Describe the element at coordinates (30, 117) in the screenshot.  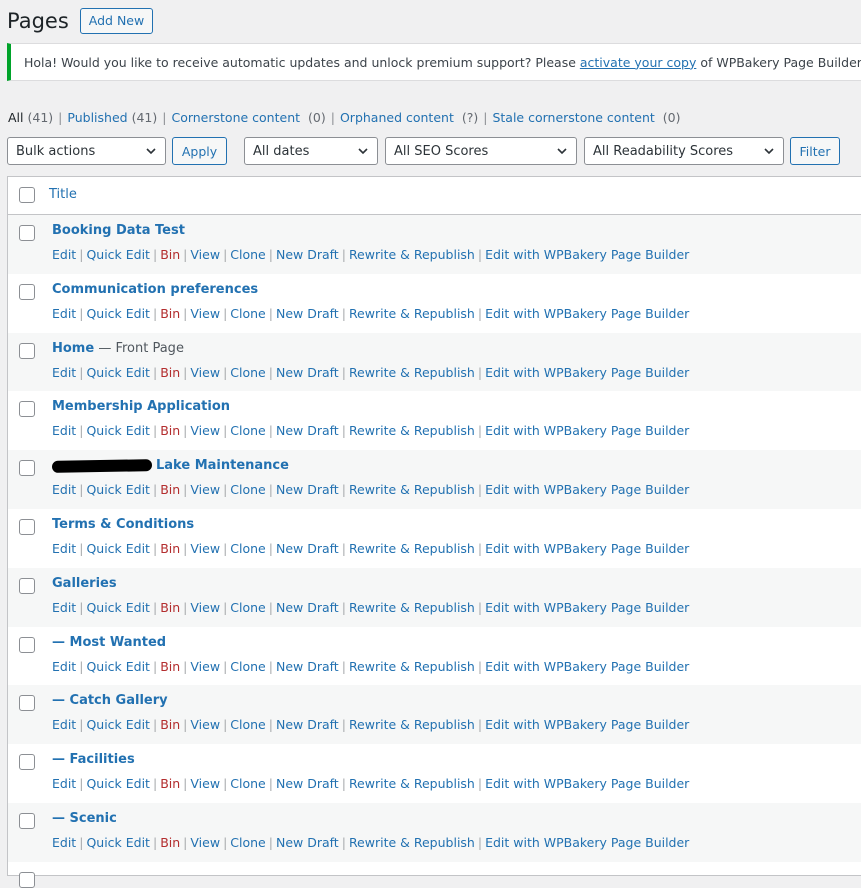
I see `view-all: All (41)` at that location.